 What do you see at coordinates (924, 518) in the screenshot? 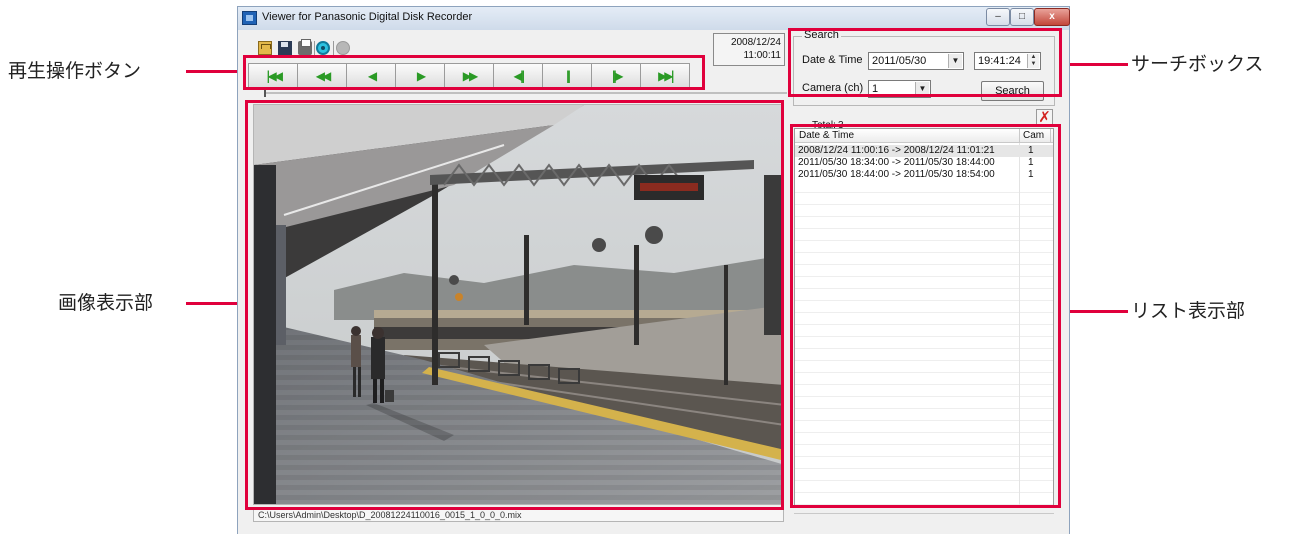
I see `list-status-bar` at bounding box center [924, 518].